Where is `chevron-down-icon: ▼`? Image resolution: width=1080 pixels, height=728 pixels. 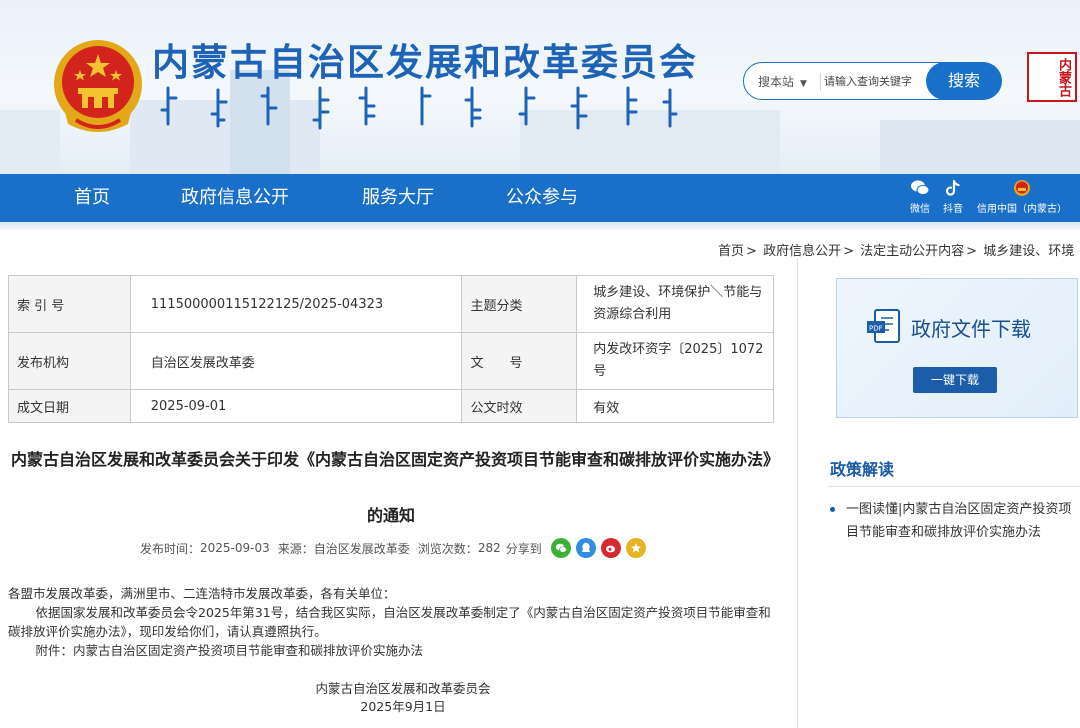 chevron-down-icon: ▼ is located at coordinates (803, 84).